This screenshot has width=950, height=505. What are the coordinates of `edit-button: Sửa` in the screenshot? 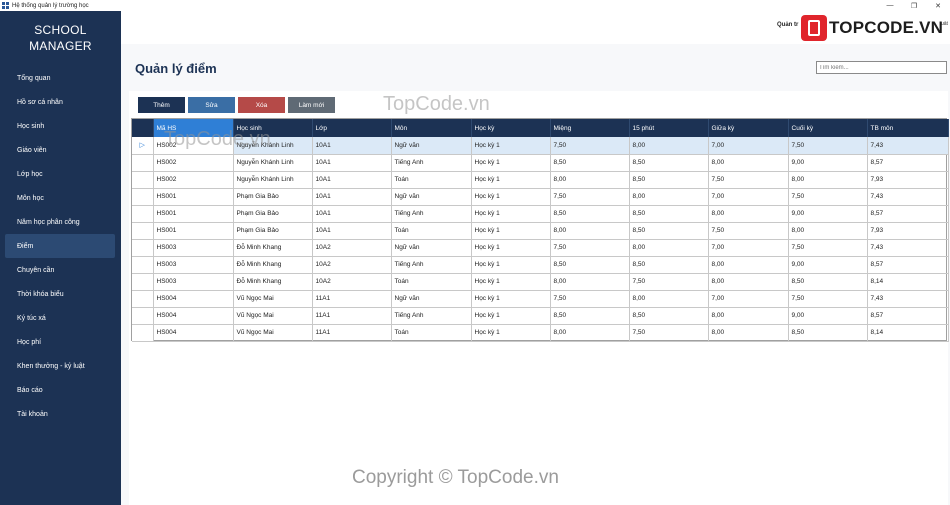 It's located at (211, 105).